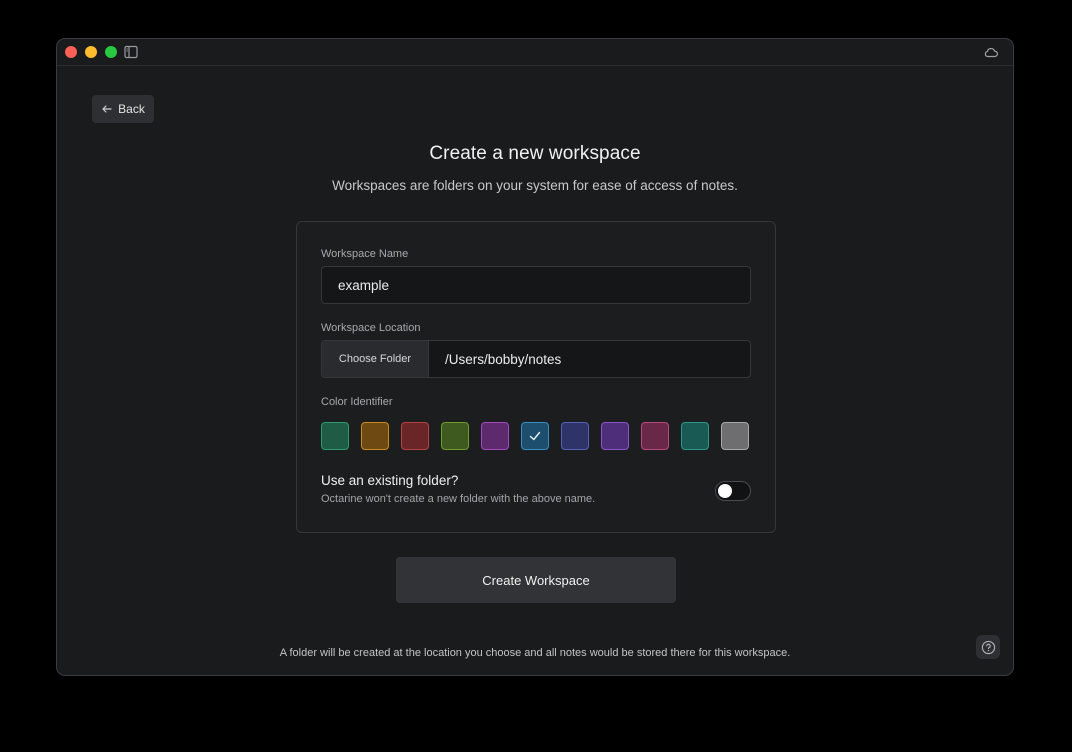 This screenshot has width=1072, height=752. I want to click on help-icon, so click(988, 647).